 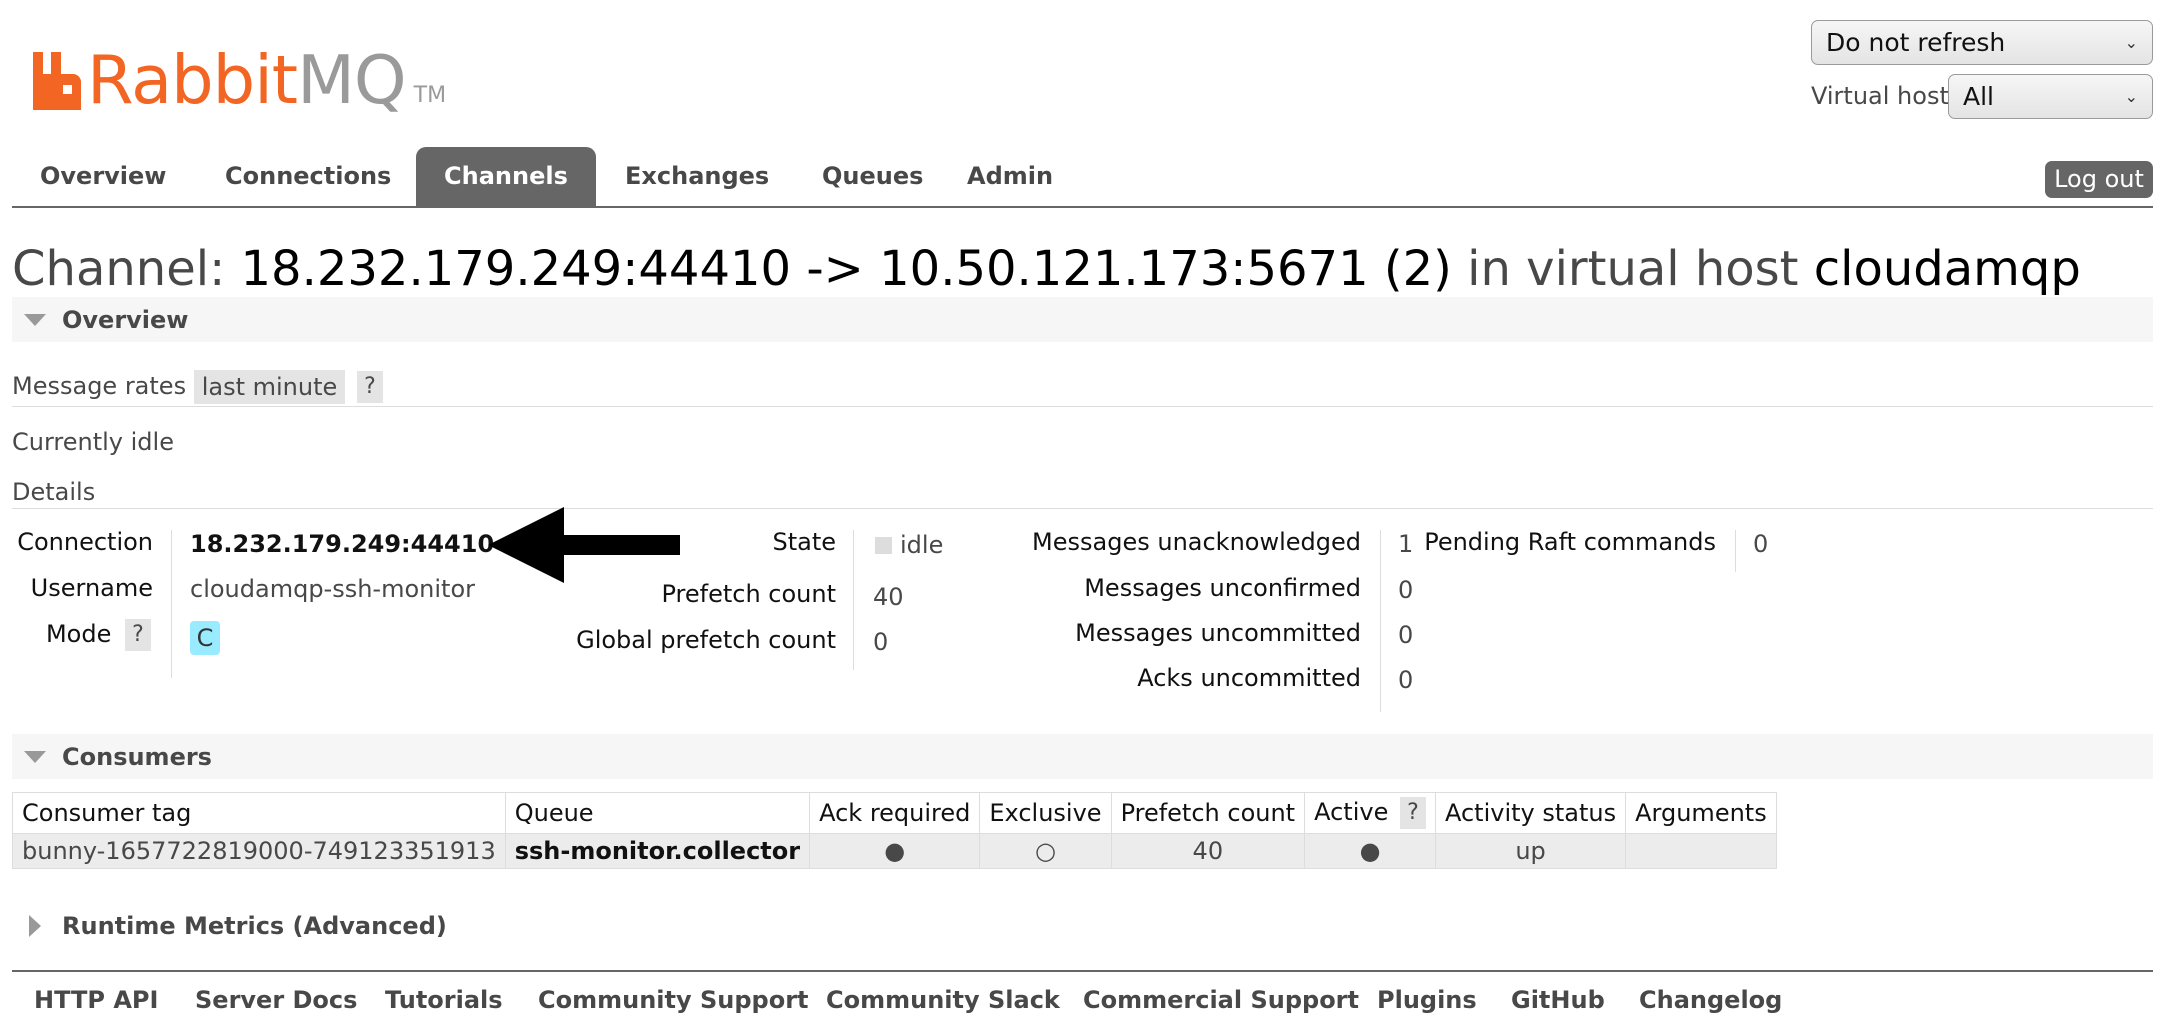 I want to click on connection-link: 18.232.179.249:44410, so click(x=342, y=544).